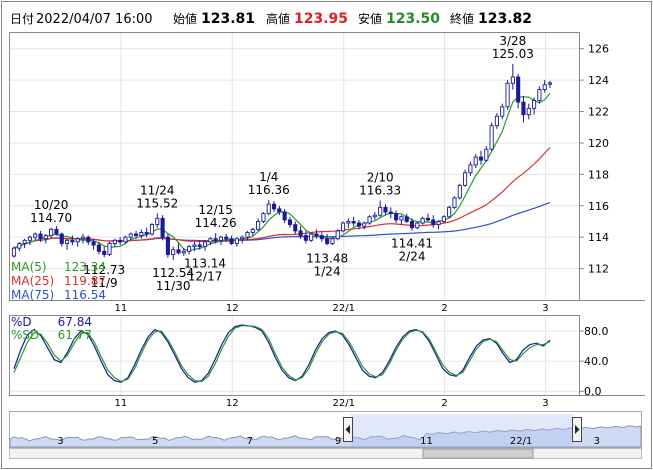  I want to click on annotation-value: 113.14, so click(205, 264).